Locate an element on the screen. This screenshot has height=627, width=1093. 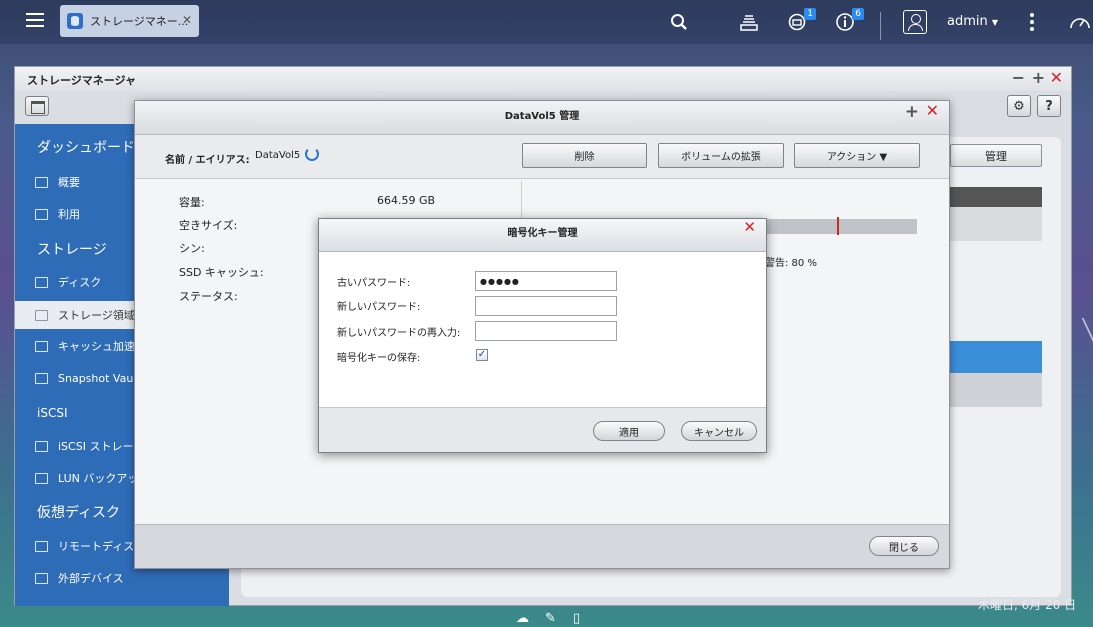
date-display: 木曜日, 6月 20 日 is located at coordinates (1027, 605).